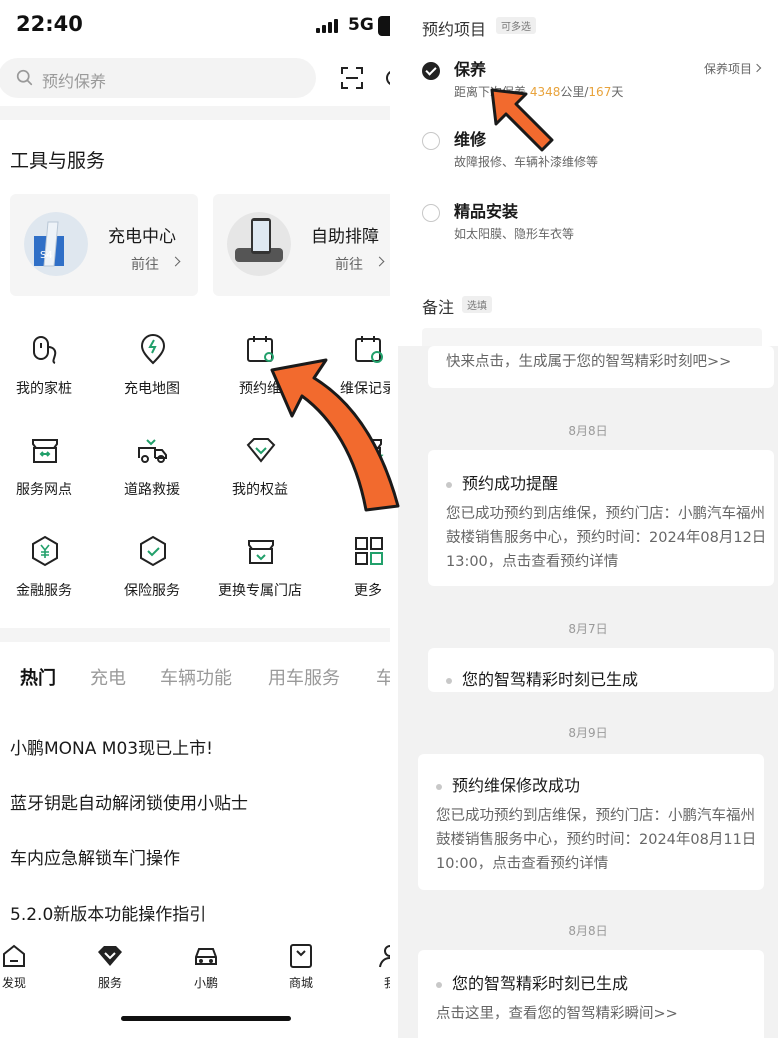 The width and height of the screenshot is (778, 1038). I want to click on option-desc: 如太阳膜、隐形车衣等, so click(514, 234).